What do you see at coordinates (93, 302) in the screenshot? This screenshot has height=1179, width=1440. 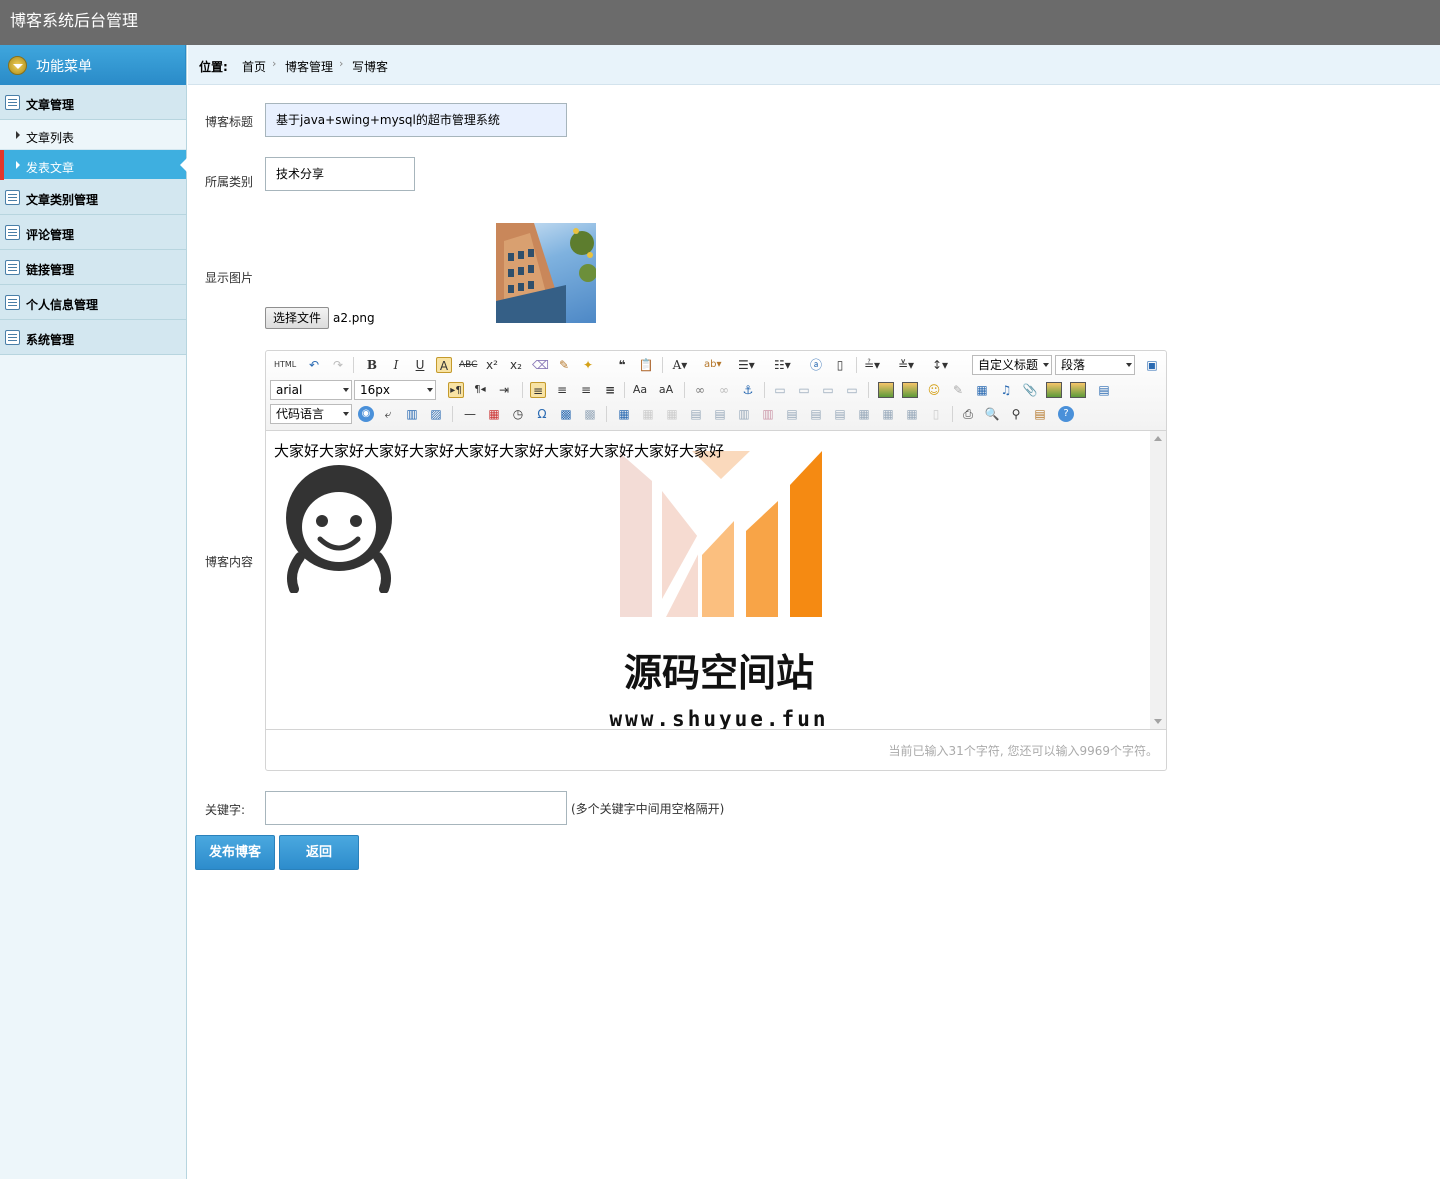 I see `sidebar-group-profile: 个人信息管理` at bounding box center [93, 302].